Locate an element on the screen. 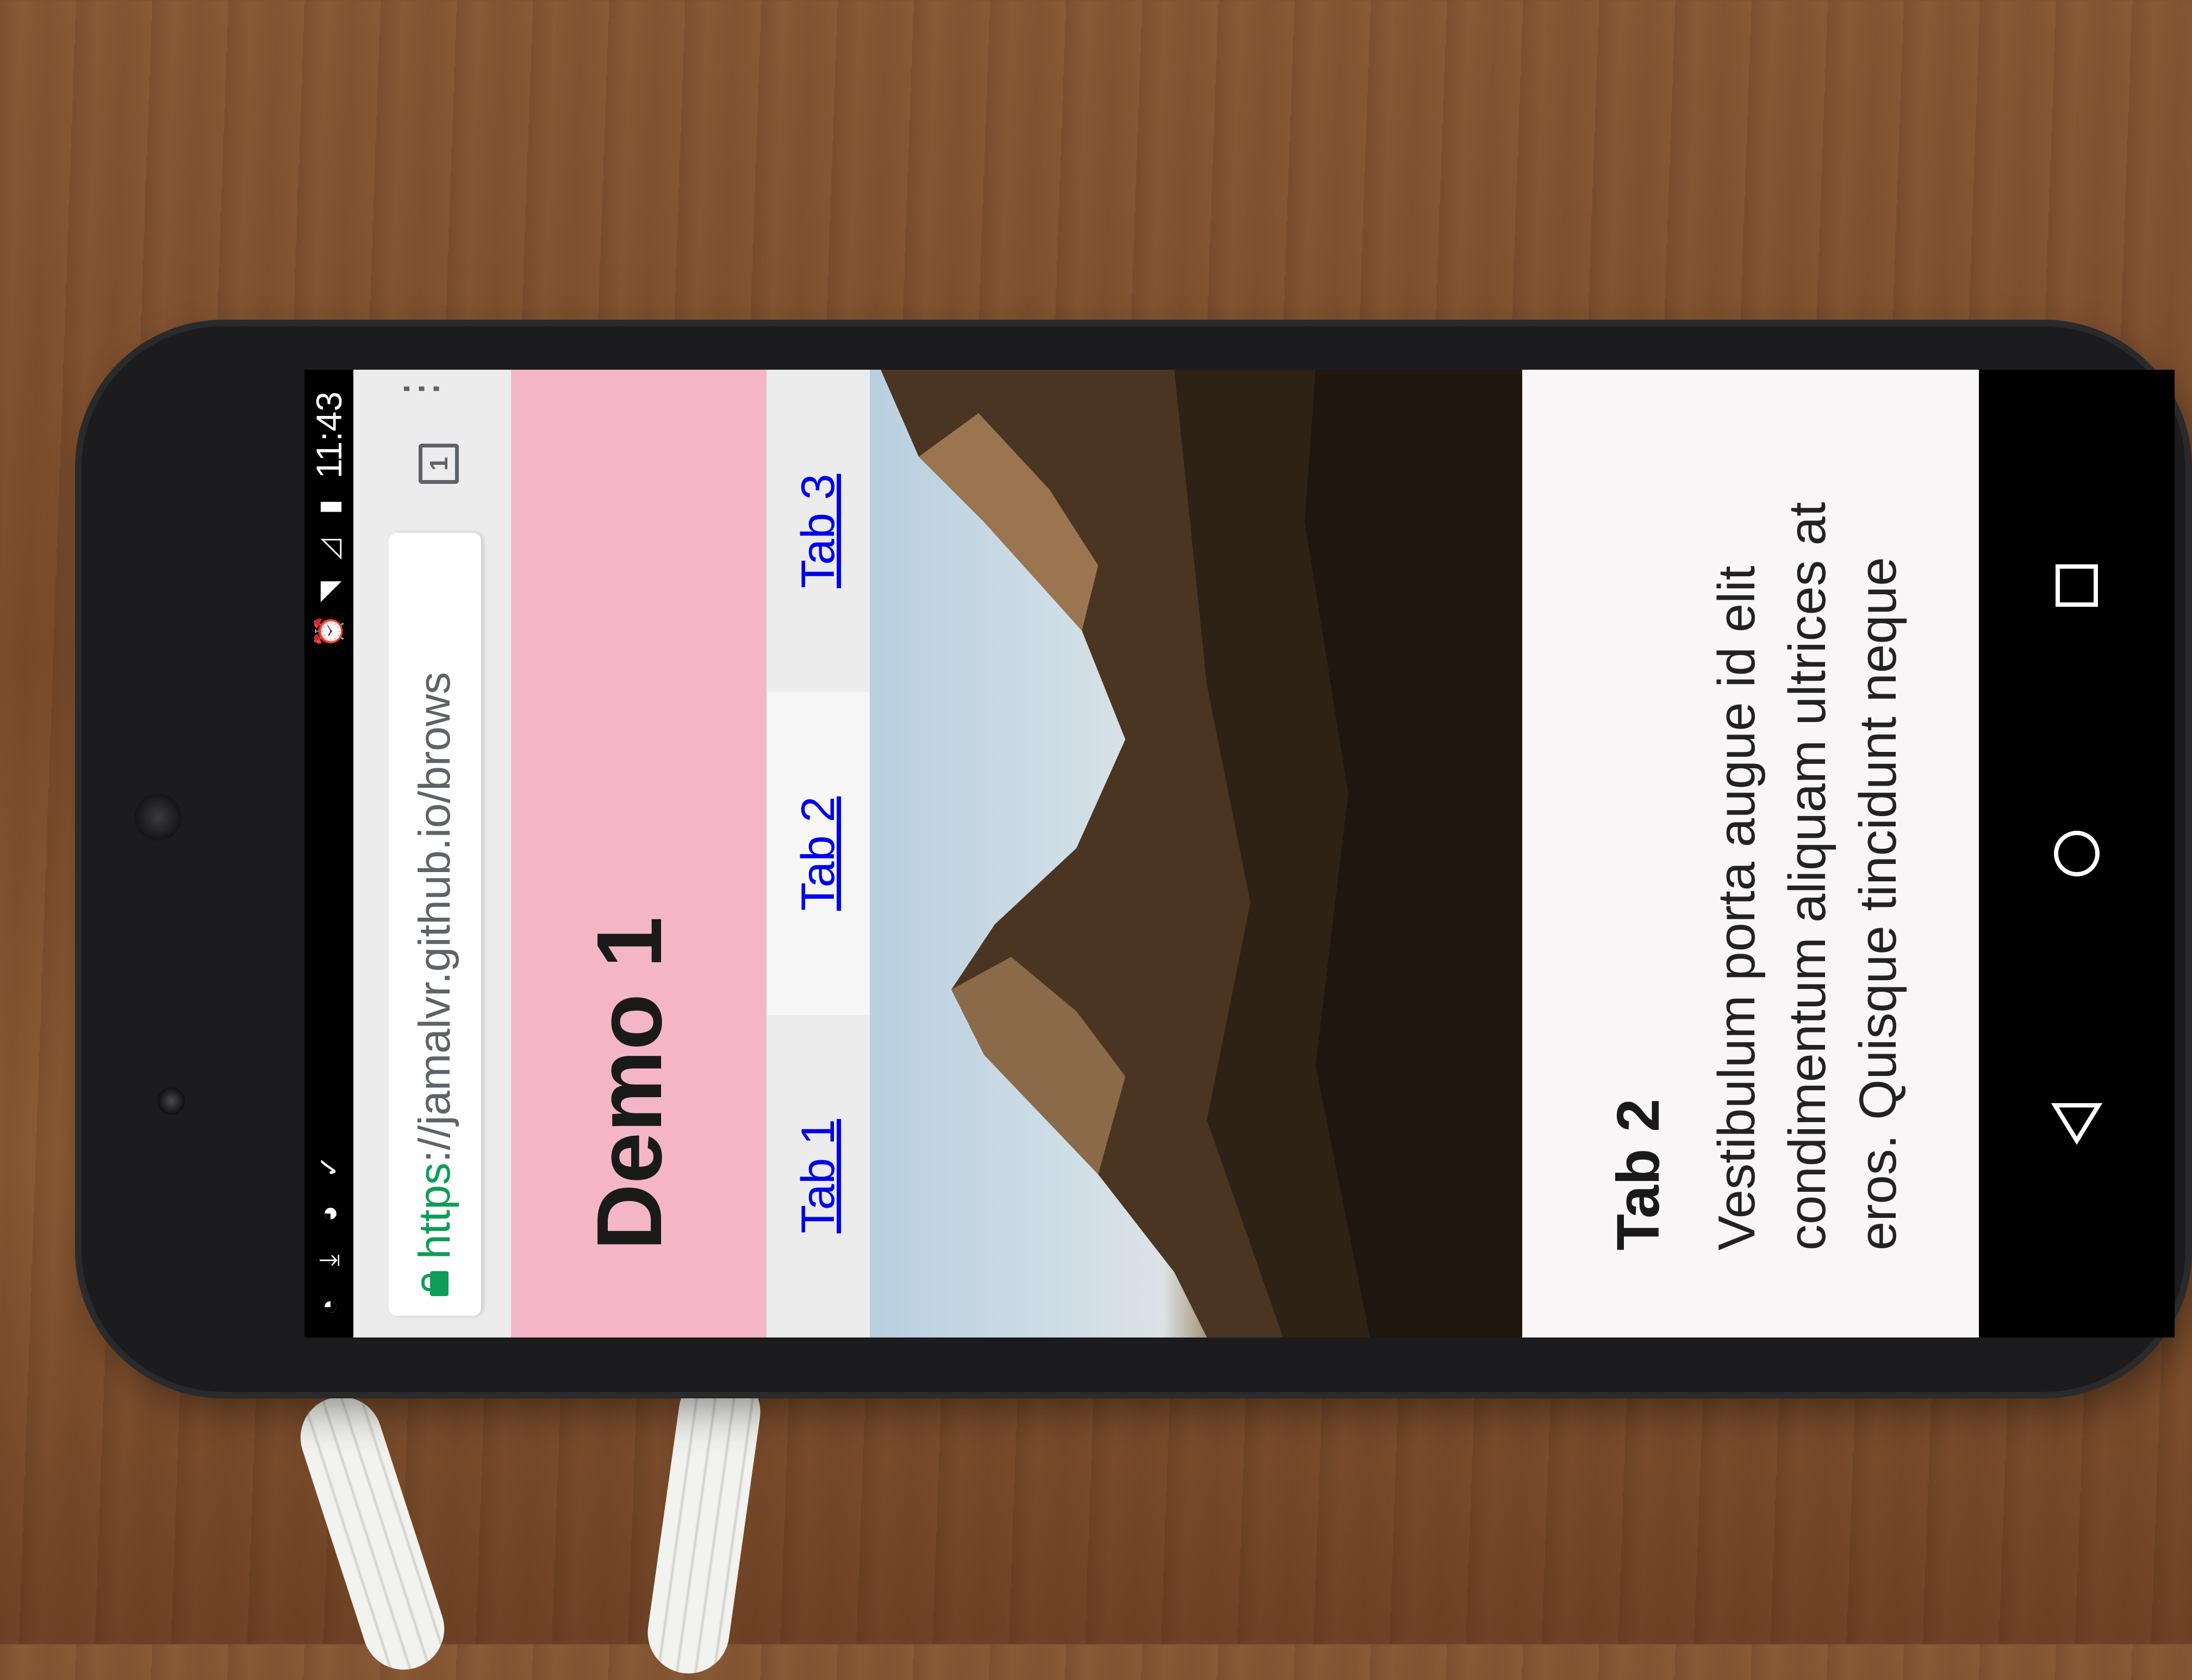 The height and width of the screenshot is (1680, 2192). url-host: ://jamalvr.github.io/brows is located at coordinates (434, 917).